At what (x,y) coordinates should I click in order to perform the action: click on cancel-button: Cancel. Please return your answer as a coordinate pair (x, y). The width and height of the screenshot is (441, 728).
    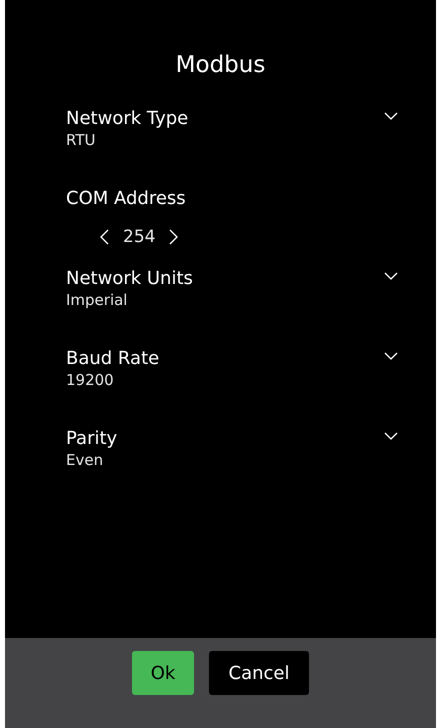
    Looking at the image, I should click on (259, 673).